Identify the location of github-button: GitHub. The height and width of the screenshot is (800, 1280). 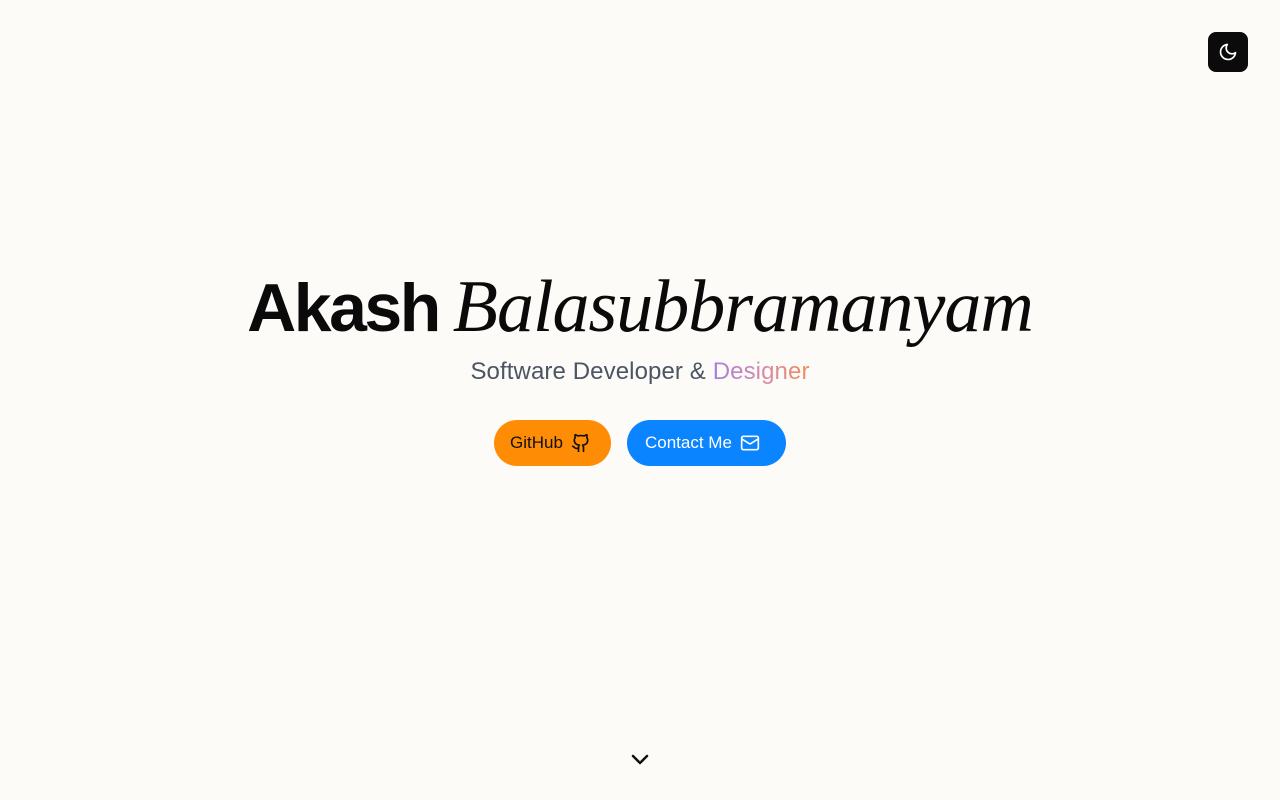
(552, 443).